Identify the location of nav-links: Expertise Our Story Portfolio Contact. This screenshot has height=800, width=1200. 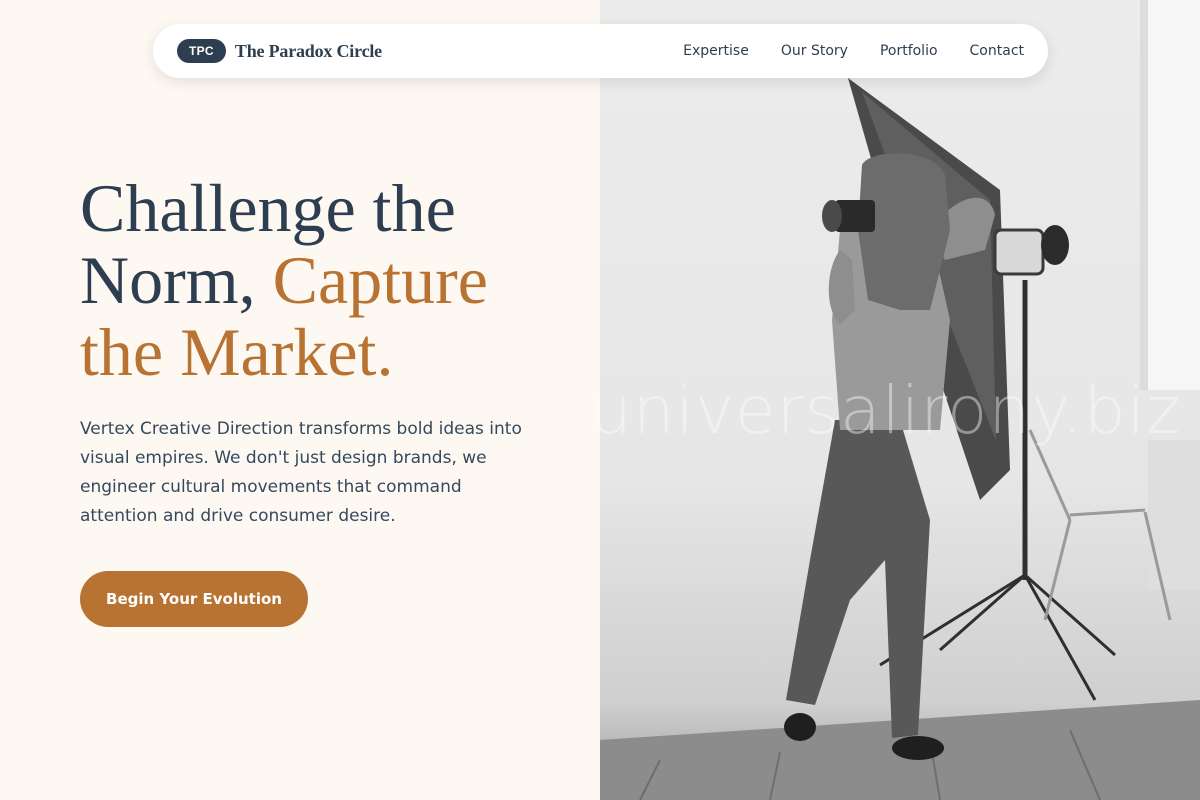
(853, 51).